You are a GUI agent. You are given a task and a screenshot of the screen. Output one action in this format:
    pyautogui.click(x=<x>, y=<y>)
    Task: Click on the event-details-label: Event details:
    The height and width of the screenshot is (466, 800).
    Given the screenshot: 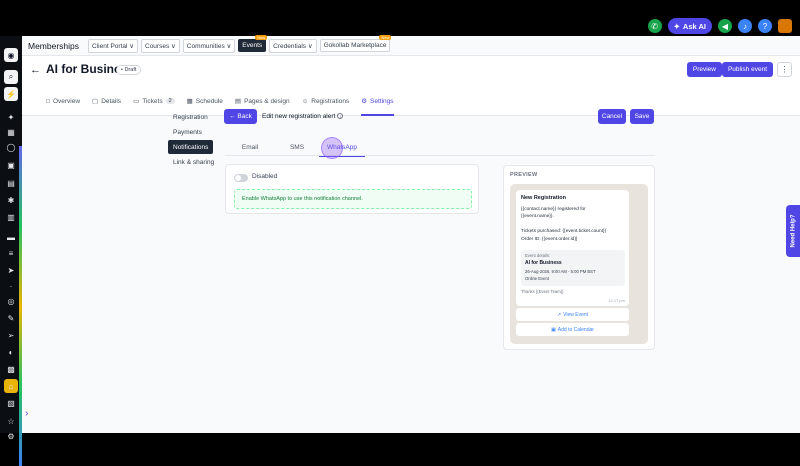 What is the action you would take?
    pyautogui.click(x=538, y=255)
    